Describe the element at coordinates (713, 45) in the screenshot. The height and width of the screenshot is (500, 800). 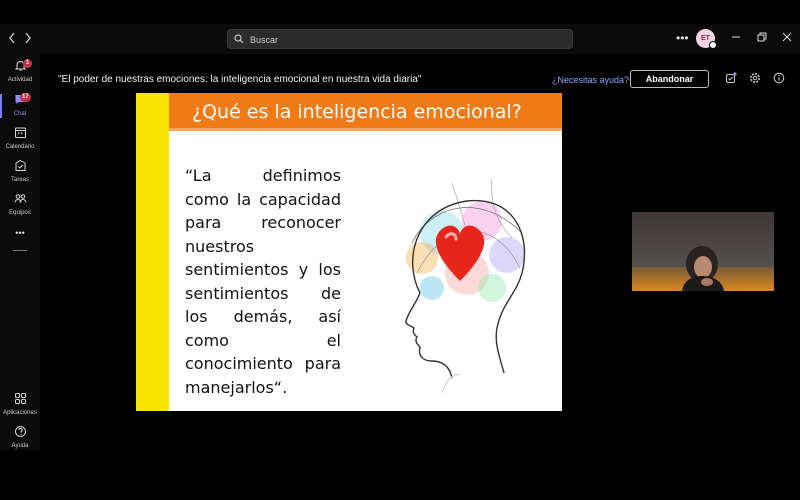
I see `presence-status-icon` at that location.